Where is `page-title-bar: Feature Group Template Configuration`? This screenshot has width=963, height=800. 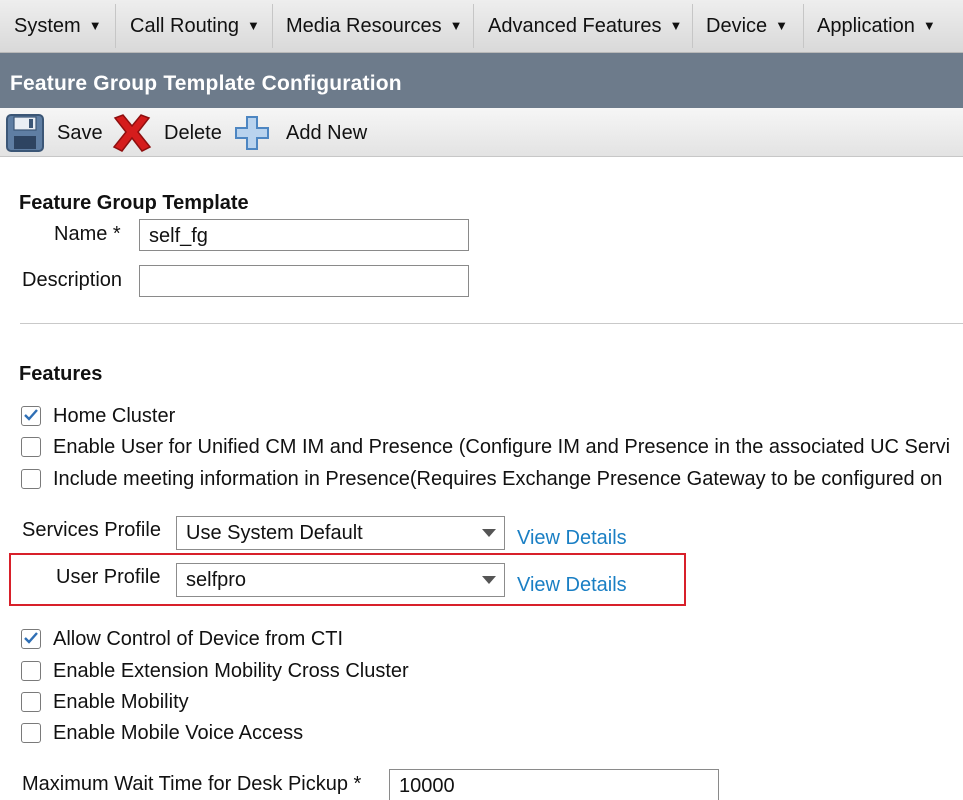 page-title-bar: Feature Group Template Configuration is located at coordinates (481, 80).